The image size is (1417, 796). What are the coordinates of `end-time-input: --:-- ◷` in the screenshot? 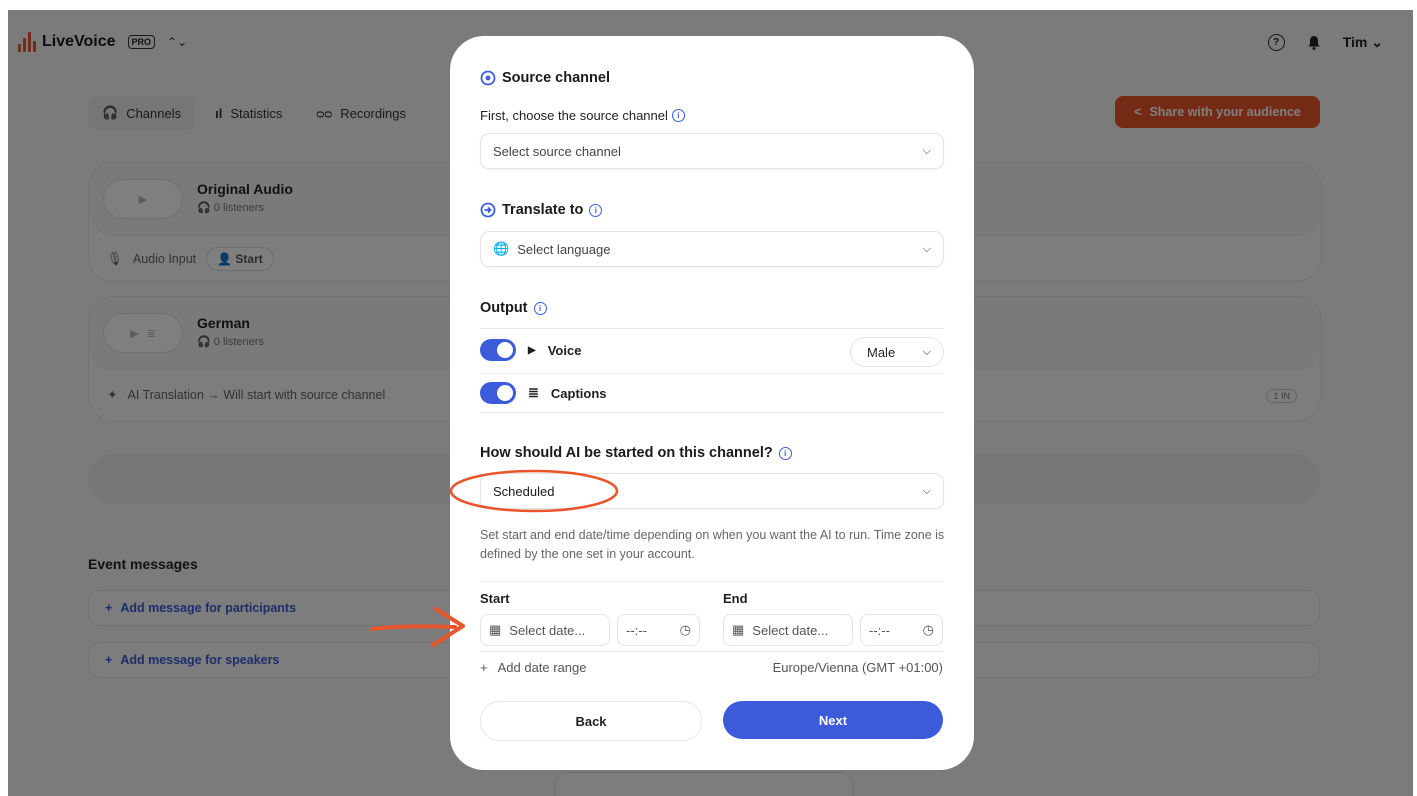 It's located at (901, 630).